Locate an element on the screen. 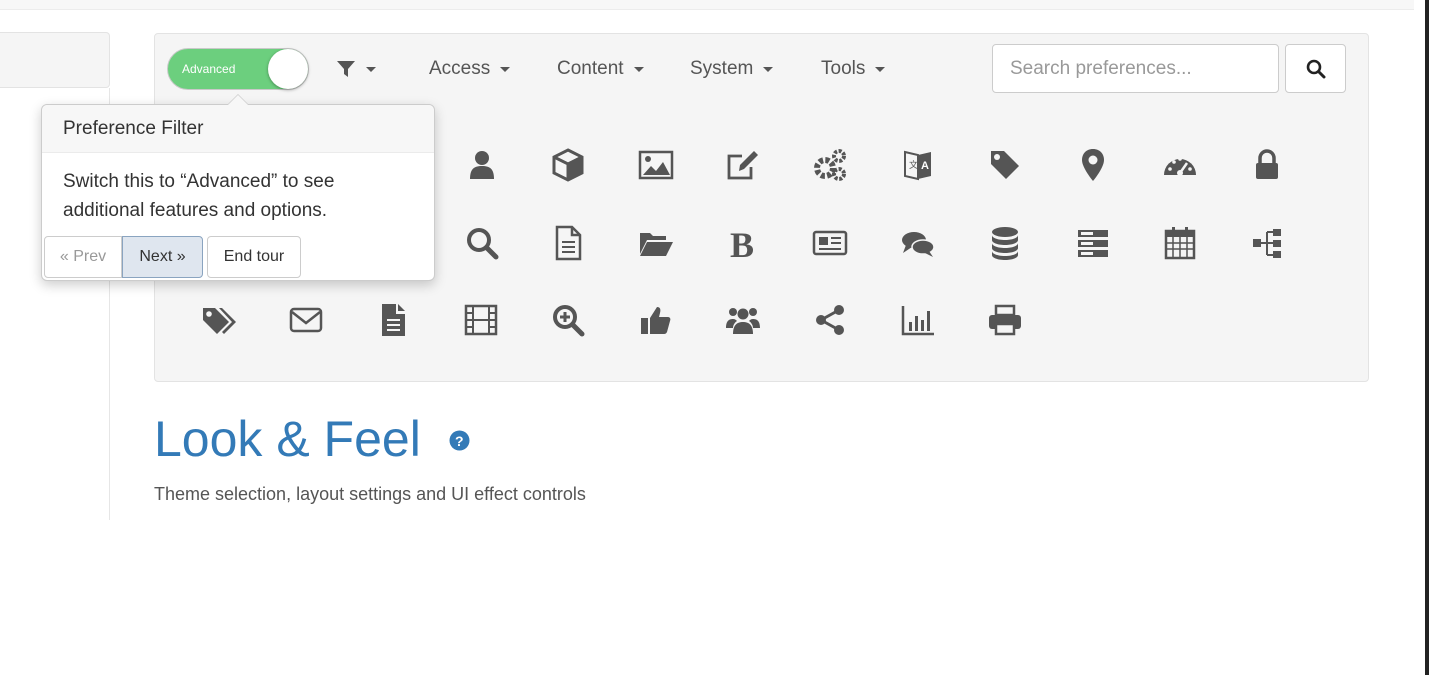 The height and width of the screenshot is (675, 1429). file-text-icon is located at coordinates (568, 243).